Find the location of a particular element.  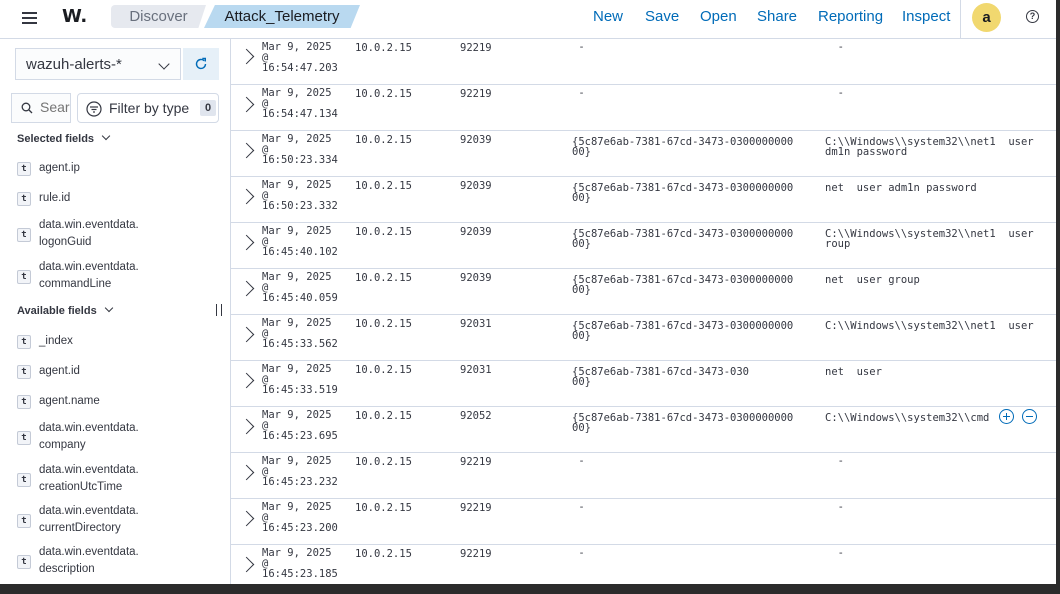

command-line-cell: C:\\Windows\\system32\\net1 user is located at coordinates (929, 326).